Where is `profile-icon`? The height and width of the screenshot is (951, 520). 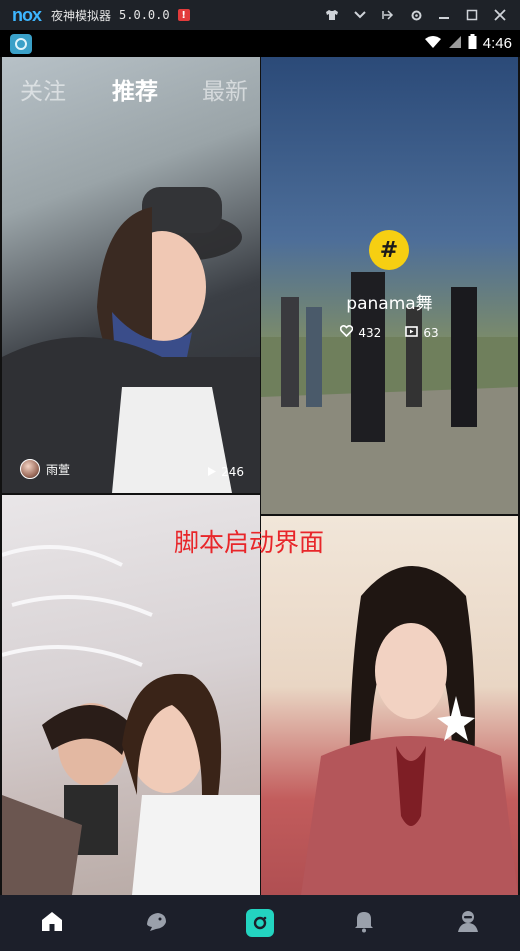
profile-icon is located at coordinates (468, 923).